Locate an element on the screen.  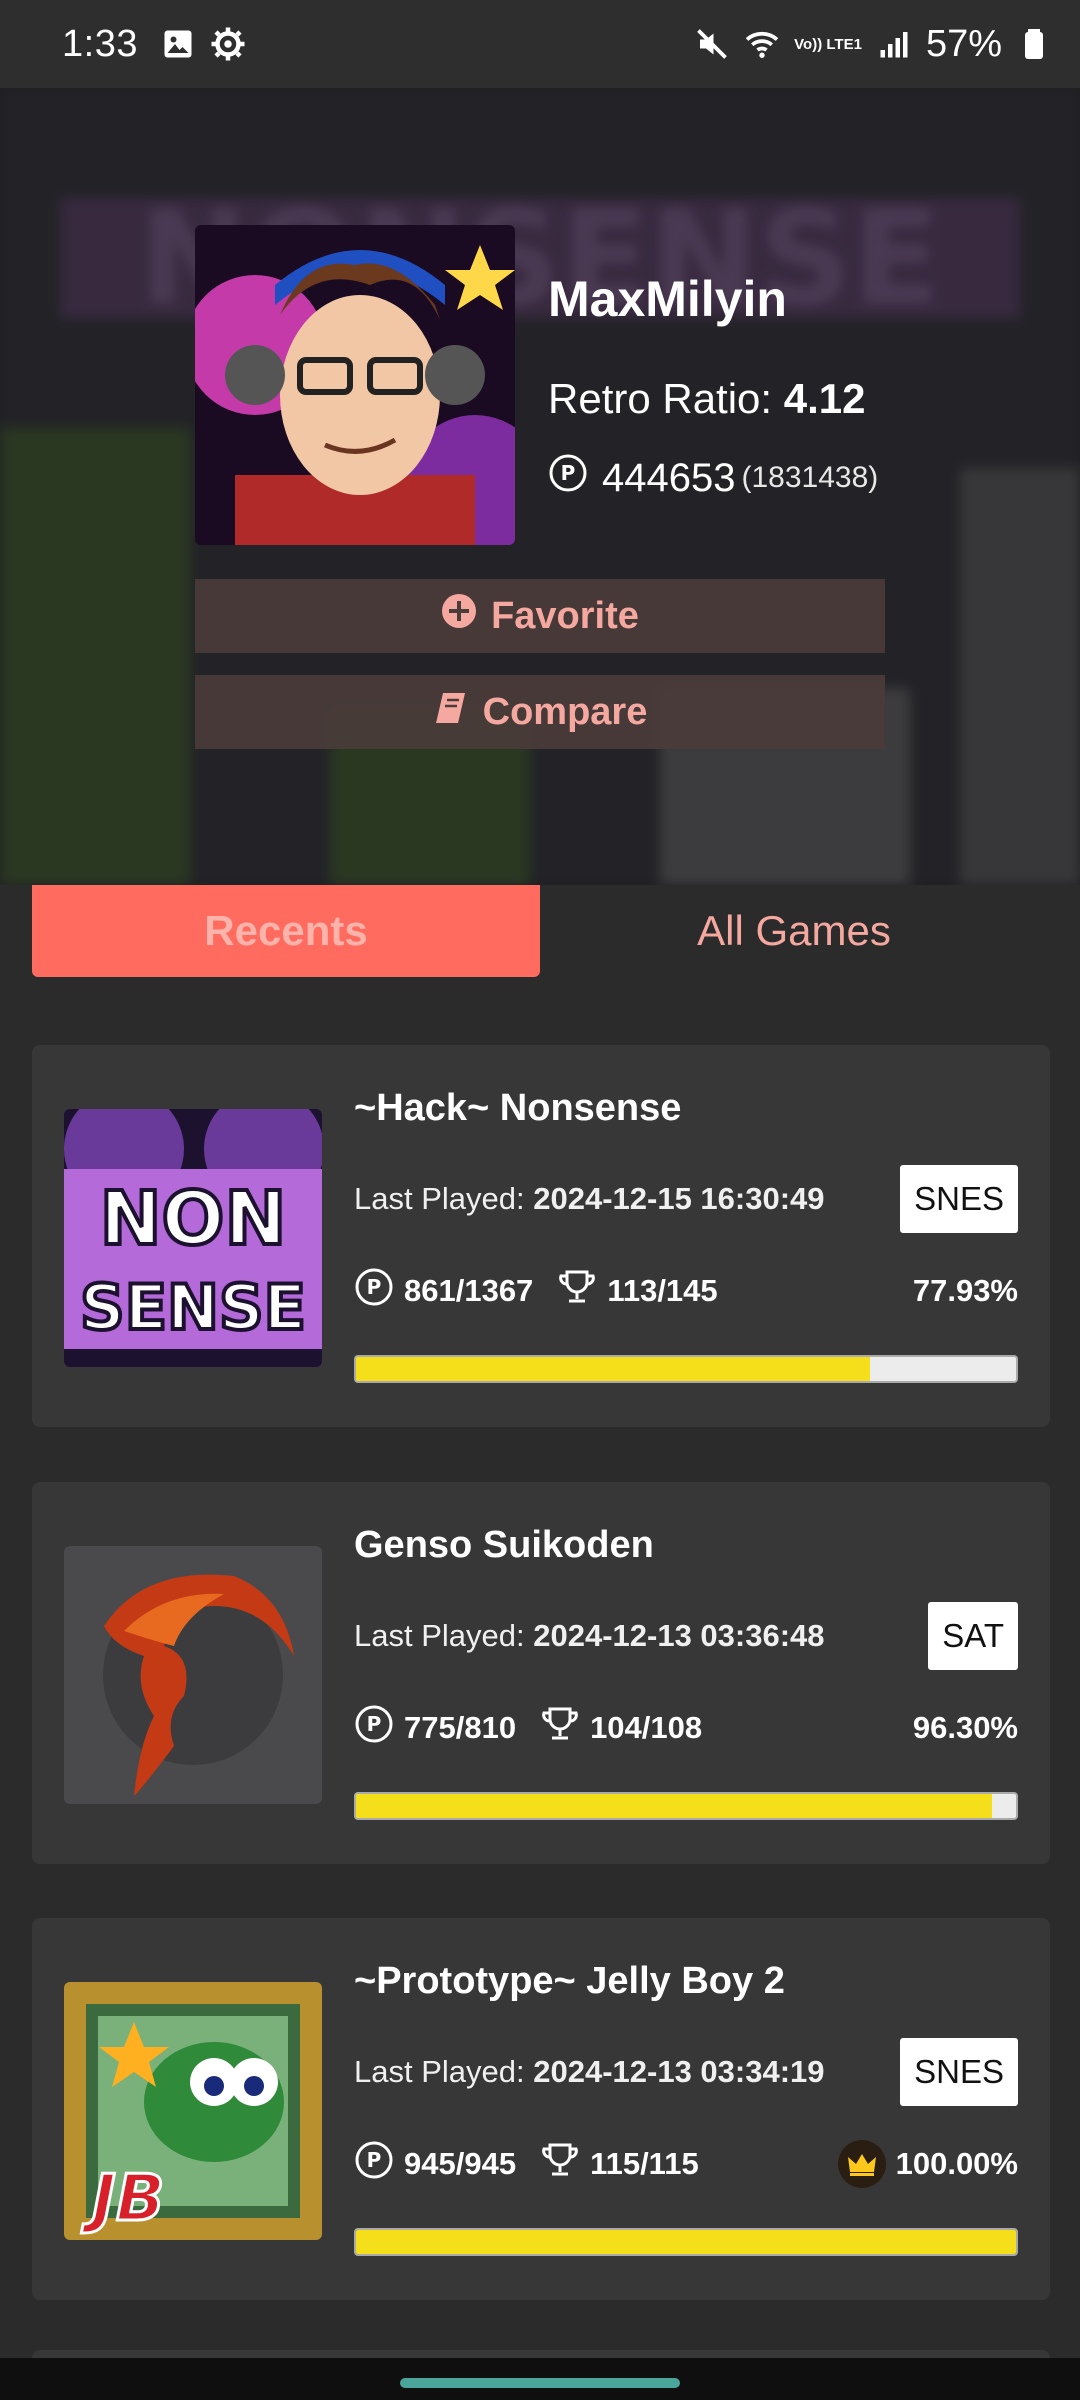
retro-ratio-value: 4.12 is located at coordinates (824, 398).